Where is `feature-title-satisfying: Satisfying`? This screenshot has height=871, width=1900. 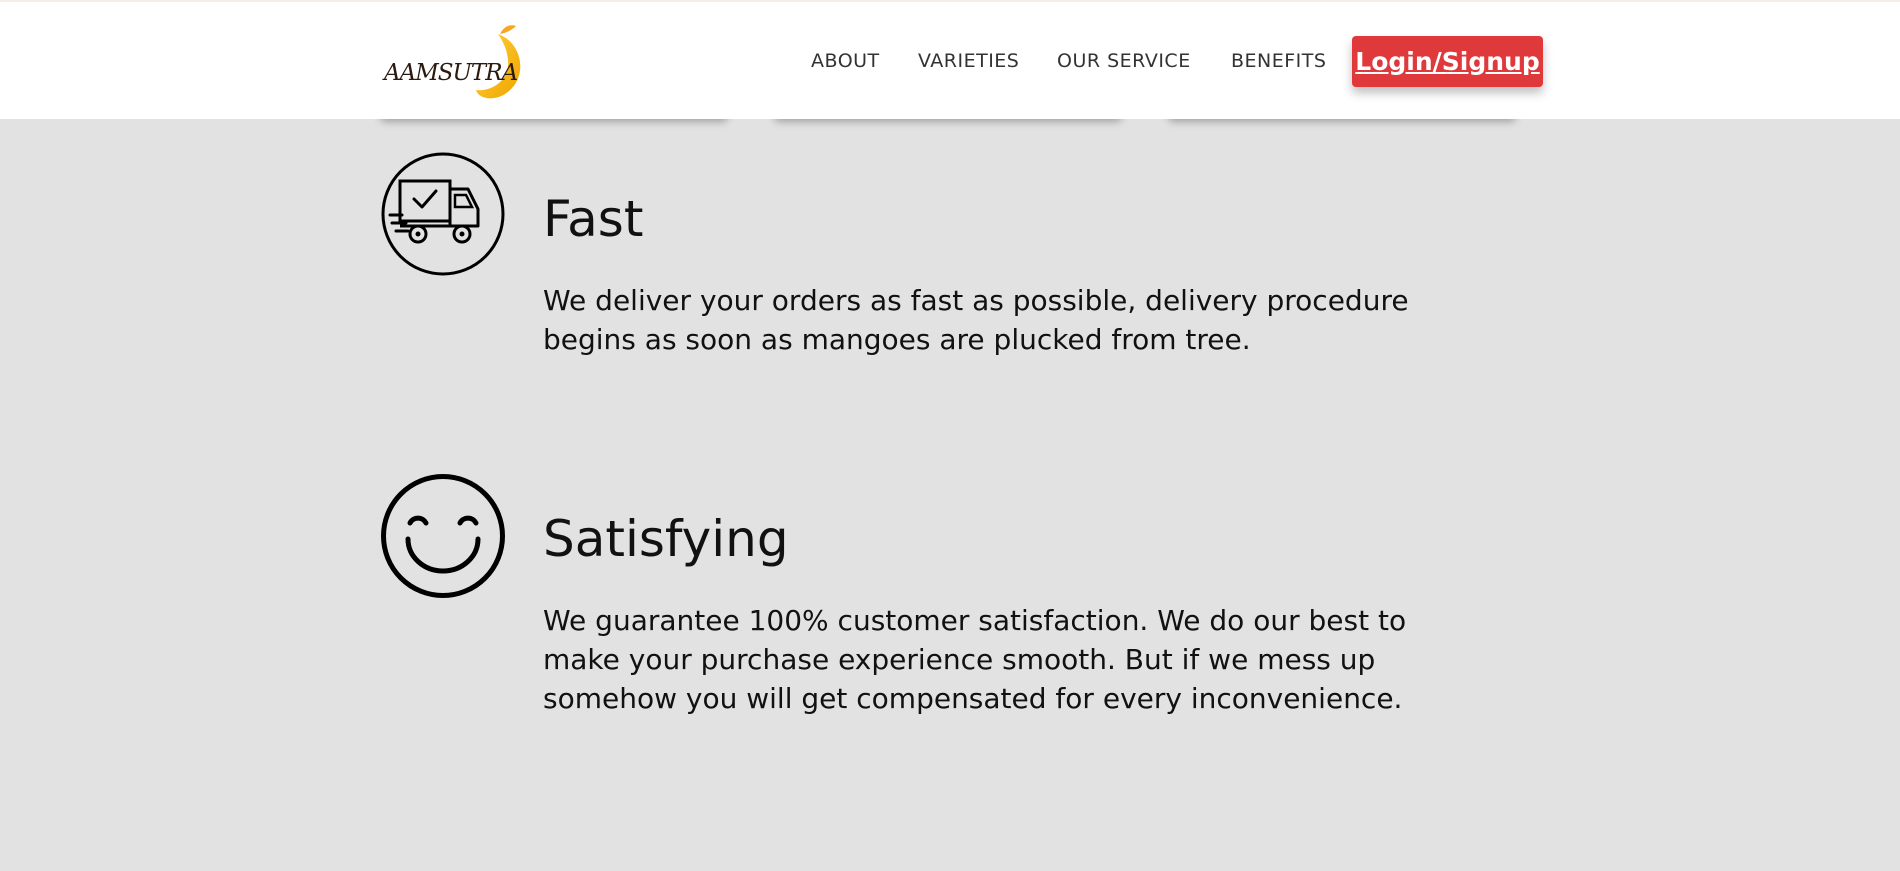 feature-title-satisfying: Satisfying is located at coordinates (666, 539).